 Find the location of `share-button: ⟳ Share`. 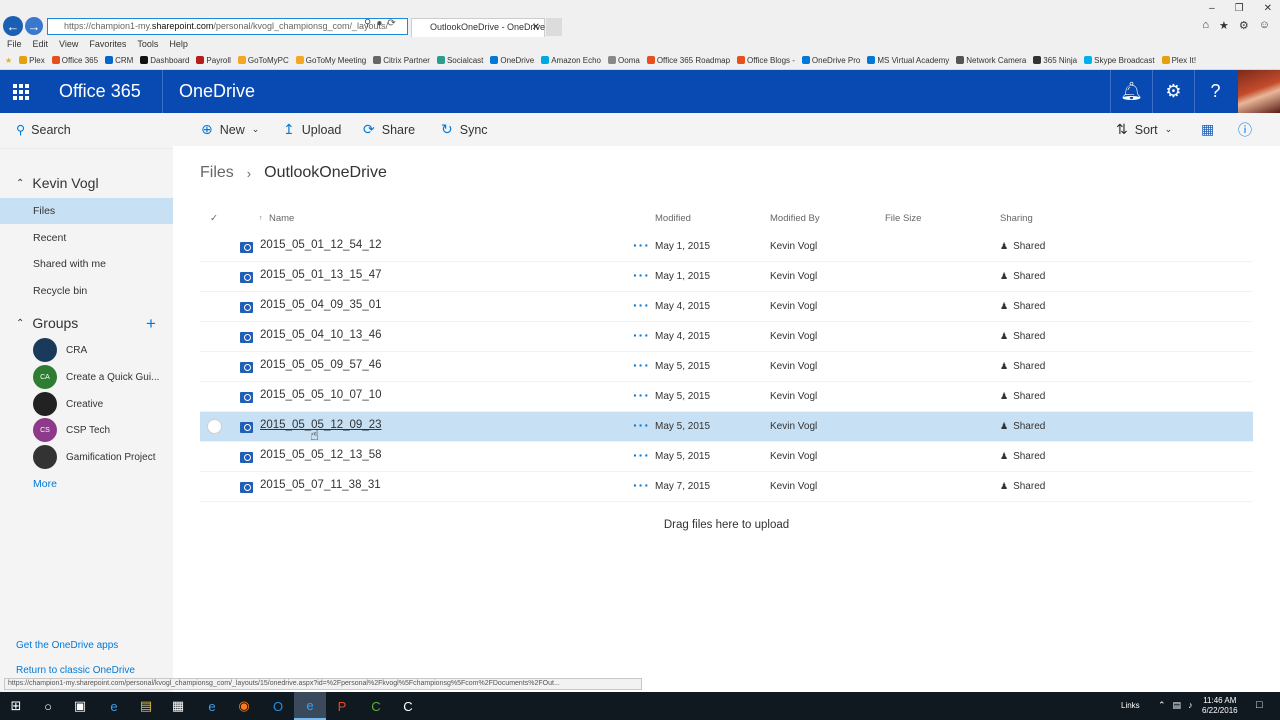

share-button: ⟳ Share is located at coordinates (389, 129).